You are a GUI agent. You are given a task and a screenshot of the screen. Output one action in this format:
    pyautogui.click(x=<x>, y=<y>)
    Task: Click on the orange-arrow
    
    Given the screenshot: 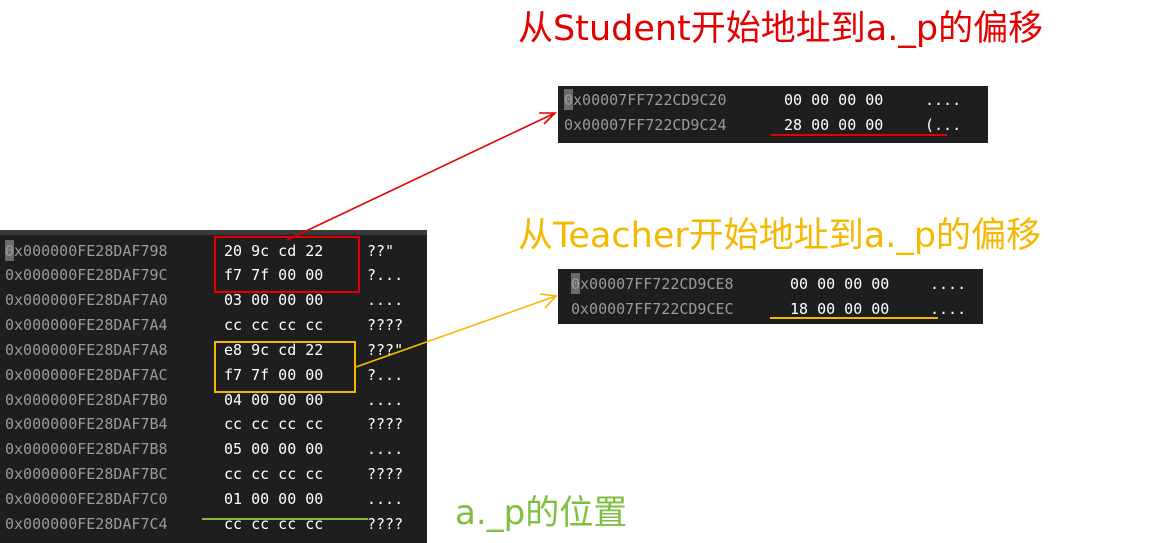 What is the action you would take?
    pyautogui.click(x=456, y=330)
    